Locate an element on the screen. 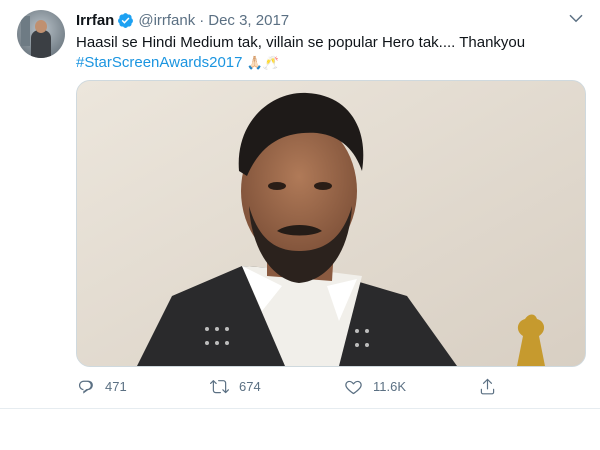 The height and width of the screenshot is (450, 600). like-button: 11.6K is located at coordinates (375, 386).